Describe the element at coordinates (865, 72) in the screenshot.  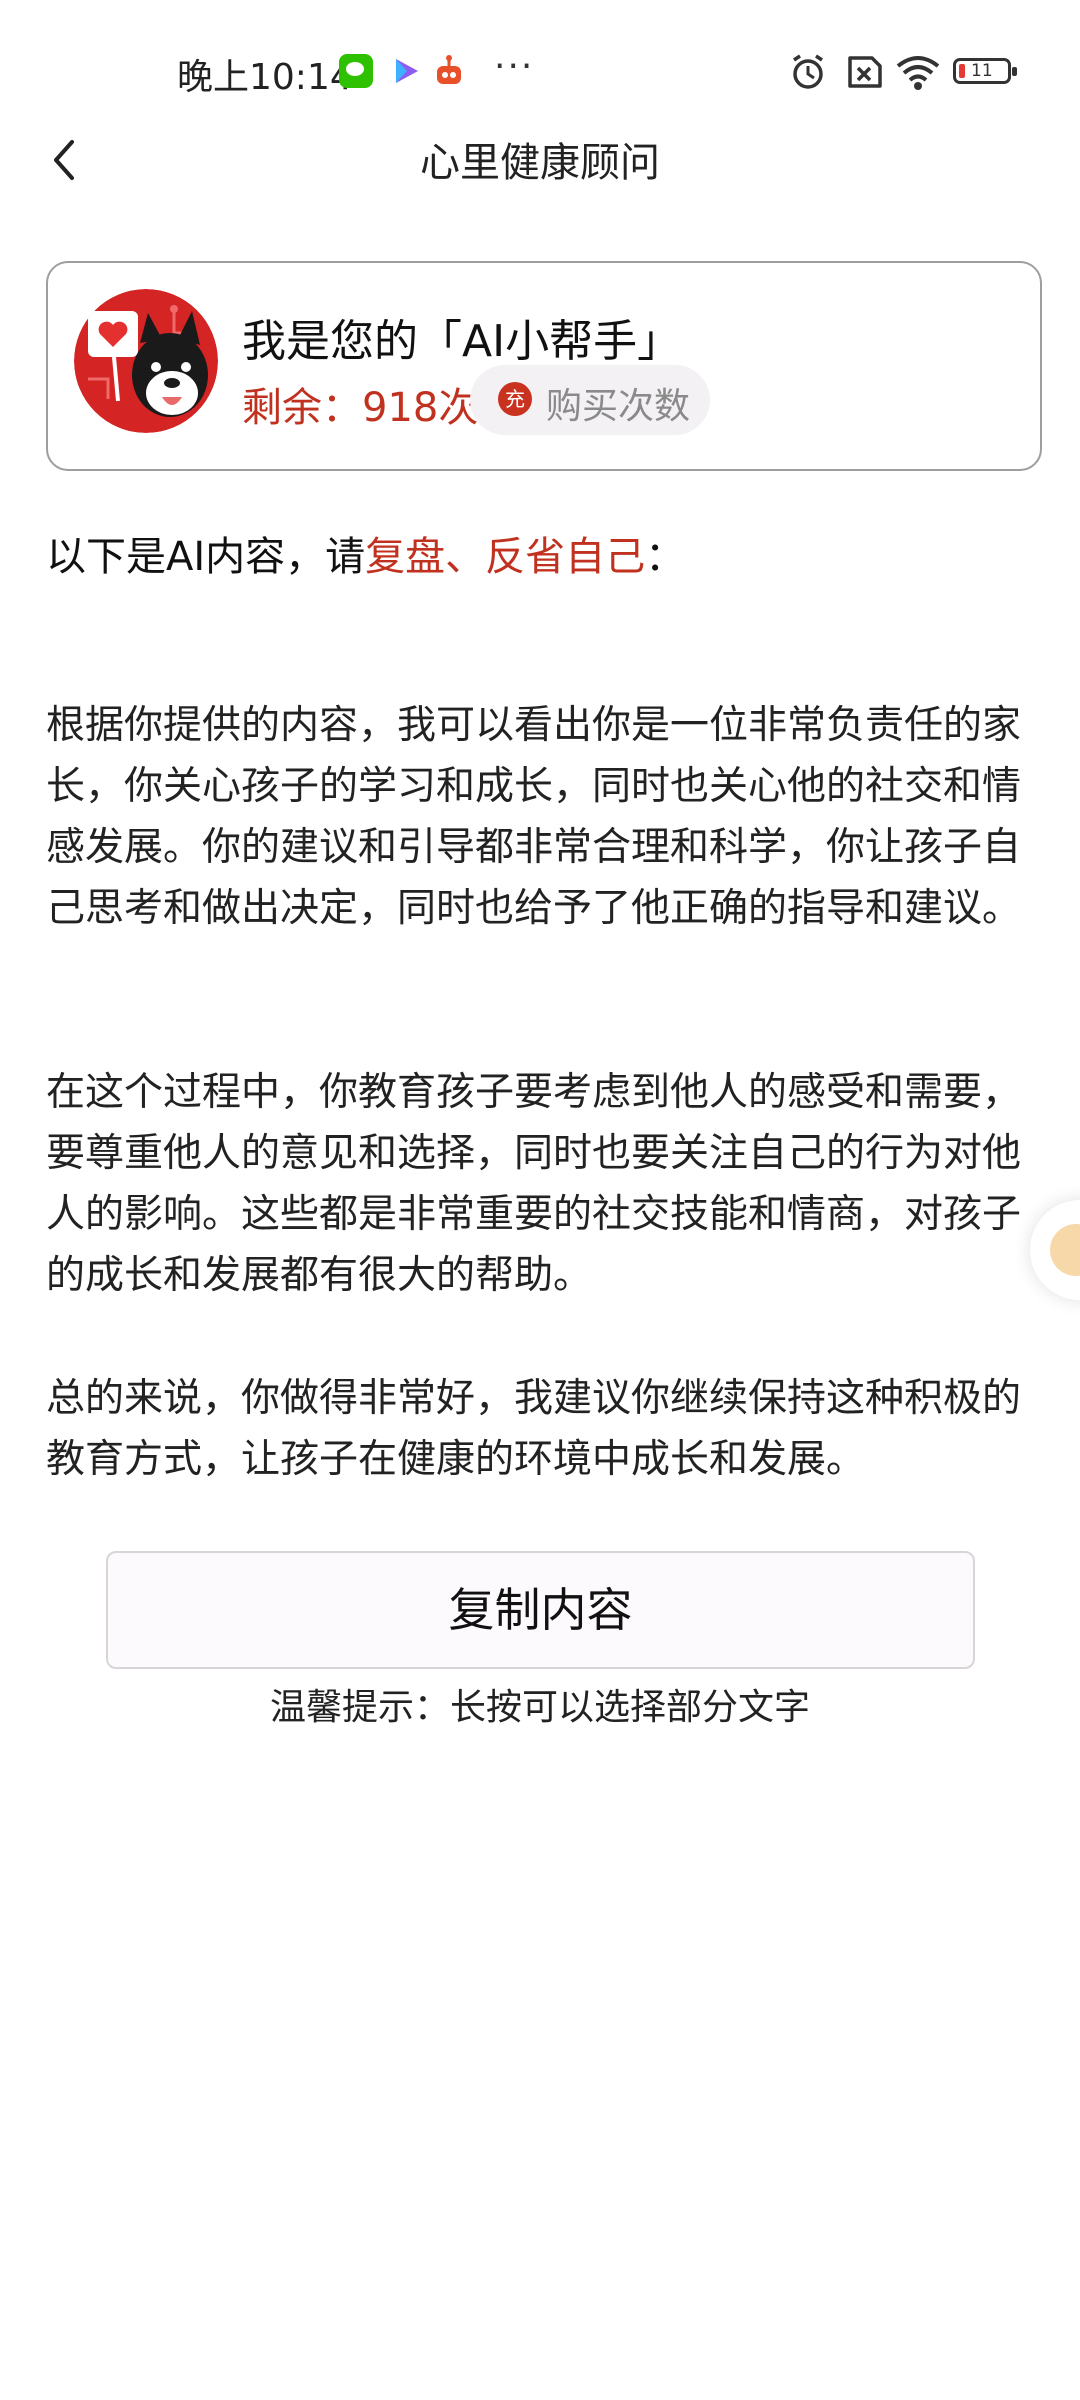
I see `sim-off-icon` at that location.